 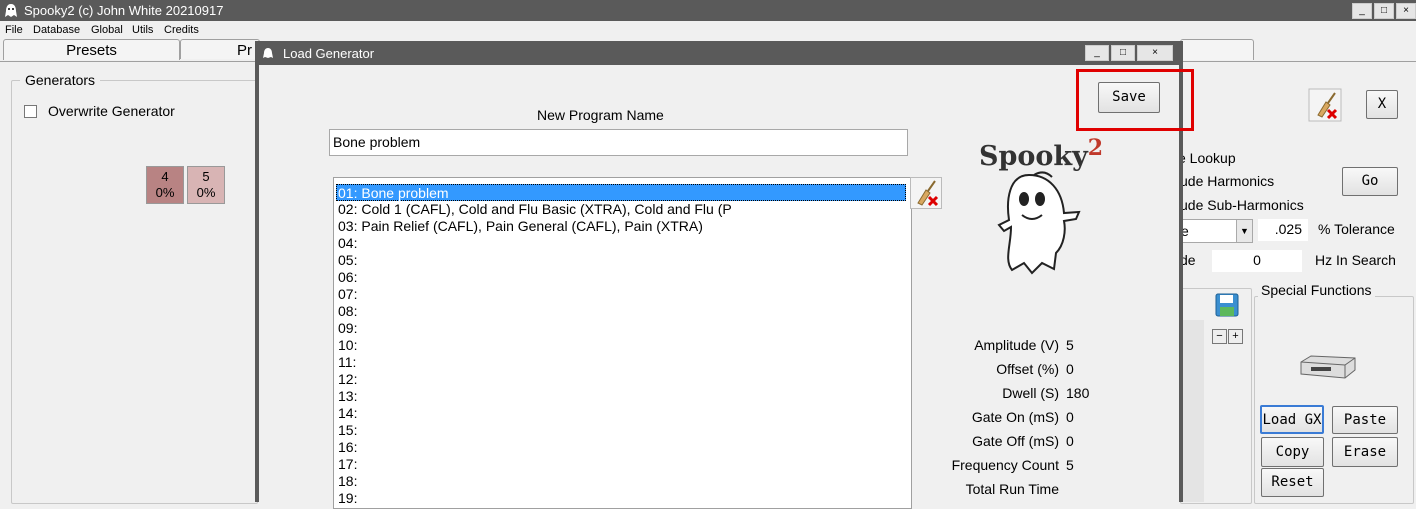 What do you see at coordinates (347, 447) in the screenshot?
I see `program-list-item: 16:` at bounding box center [347, 447].